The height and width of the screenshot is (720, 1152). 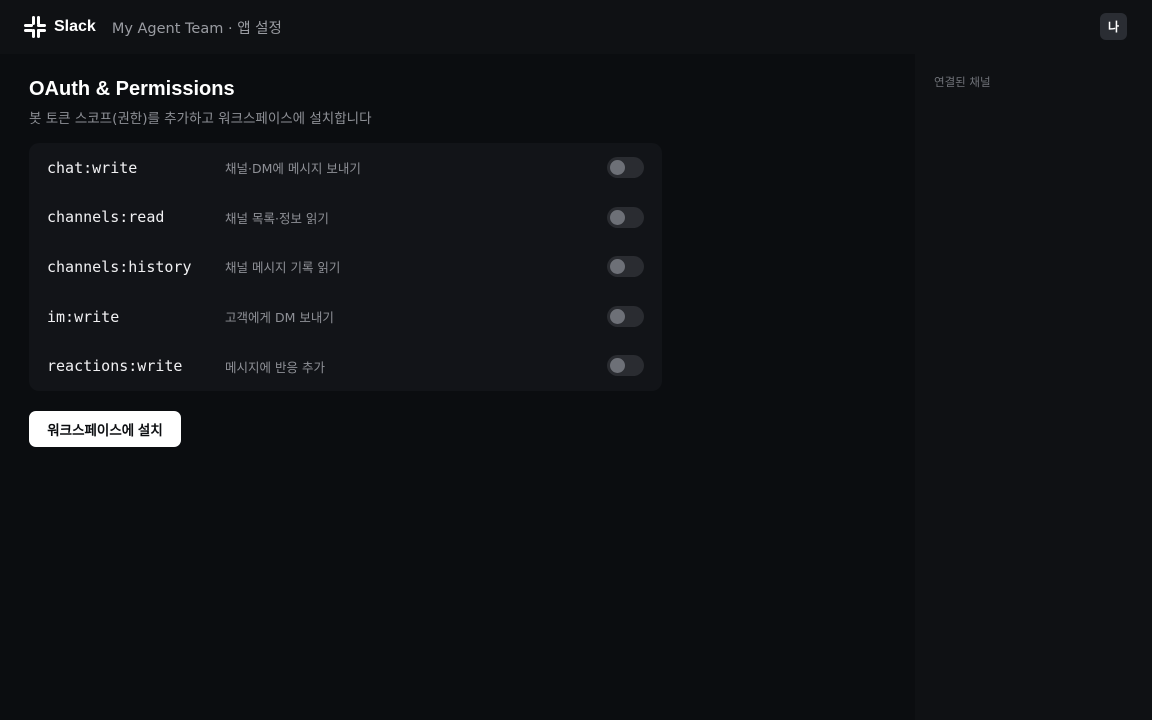 What do you see at coordinates (35, 27) in the screenshot?
I see `slack-logo-icon` at bounding box center [35, 27].